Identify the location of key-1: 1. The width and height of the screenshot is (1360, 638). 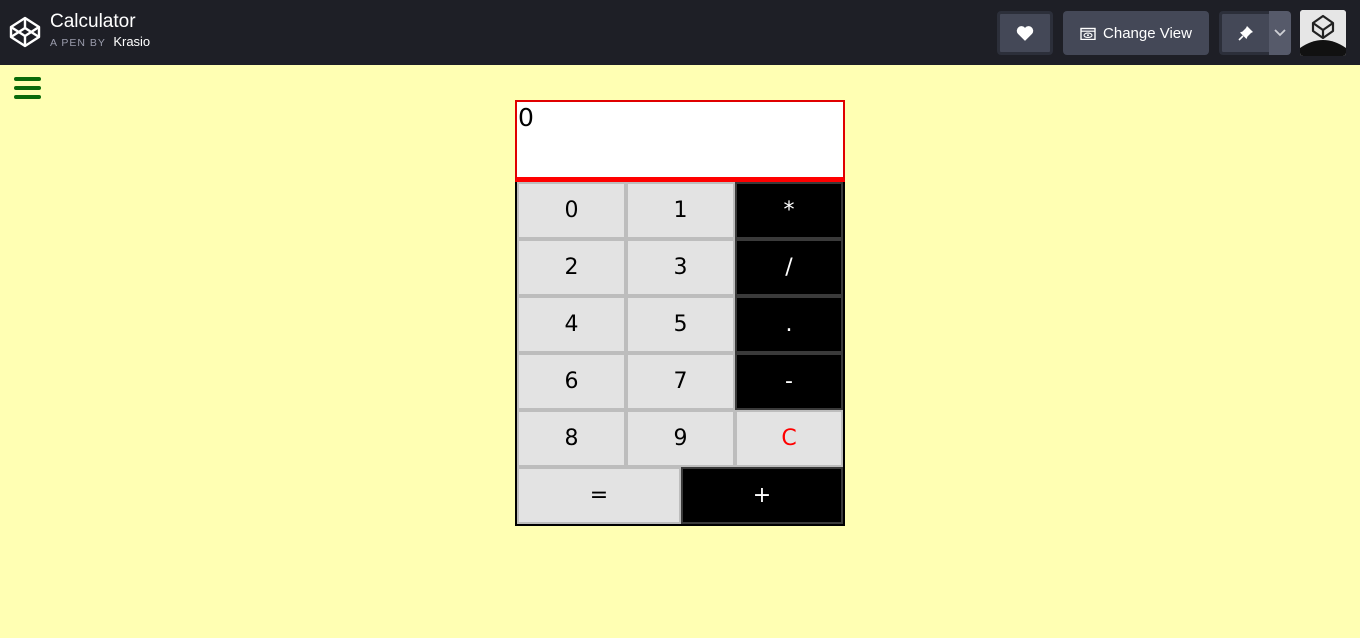
(680, 210).